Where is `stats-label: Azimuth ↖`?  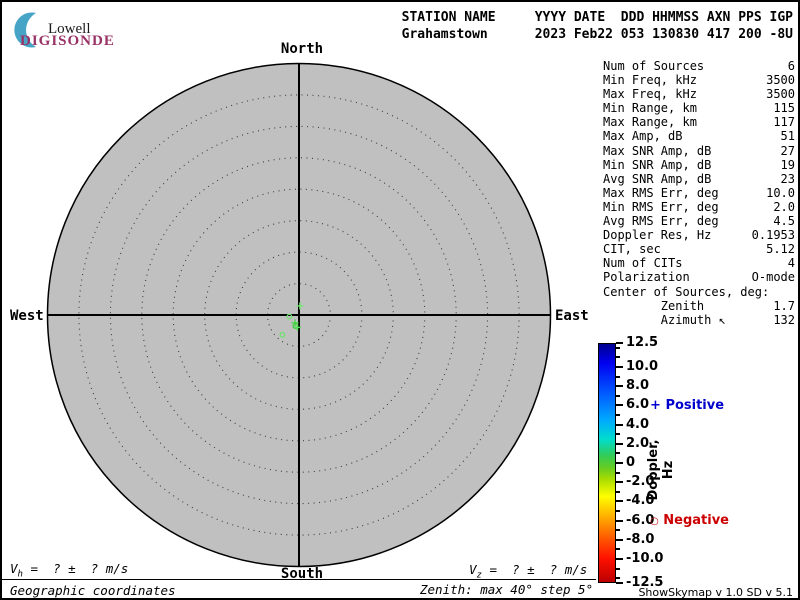
stats-label: Azimuth ↖ is located at coordinates (664, 319).